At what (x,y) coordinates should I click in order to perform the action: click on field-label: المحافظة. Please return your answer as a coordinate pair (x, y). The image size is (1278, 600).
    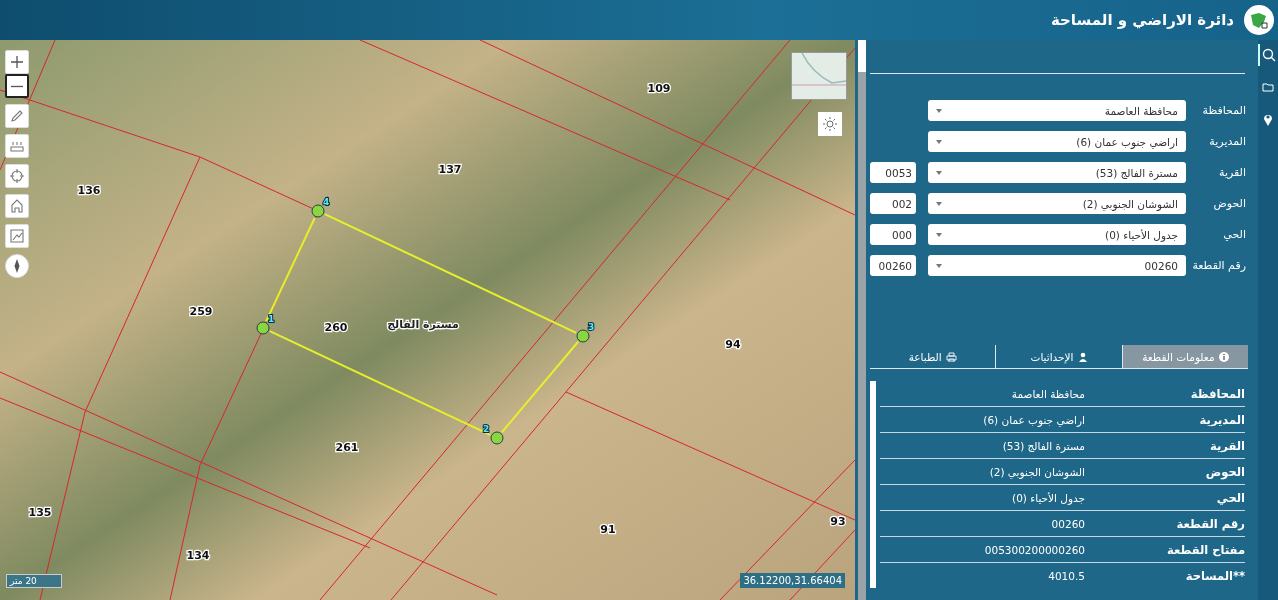
    Looking at the image, I should click on (1224, 110).